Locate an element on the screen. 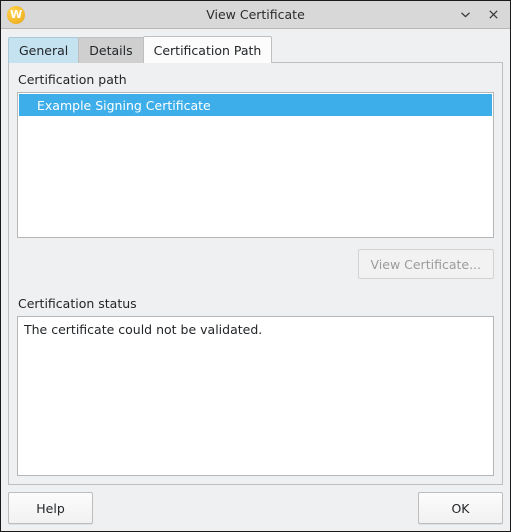  list-item: Example Signing Certificate is located at coordinates (255, 105).